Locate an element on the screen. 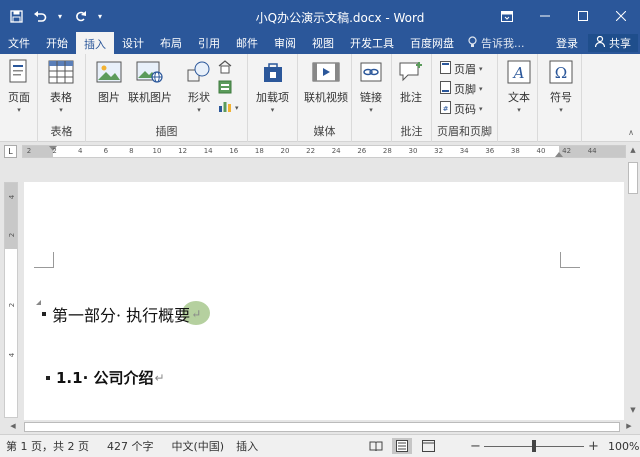 The height and width of the screenshot is (457, 640). tab-review: 审阅 is located at coordinates (285, 43).